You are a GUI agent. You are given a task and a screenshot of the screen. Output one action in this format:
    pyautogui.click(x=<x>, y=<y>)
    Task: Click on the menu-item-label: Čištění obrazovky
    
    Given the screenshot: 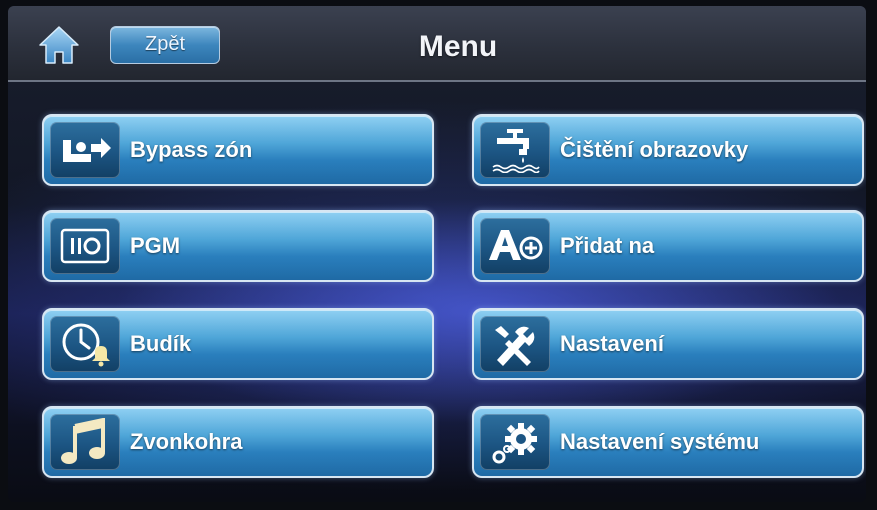 What is the action you would take?
    pyautogui.click(x=654, y=149)
    